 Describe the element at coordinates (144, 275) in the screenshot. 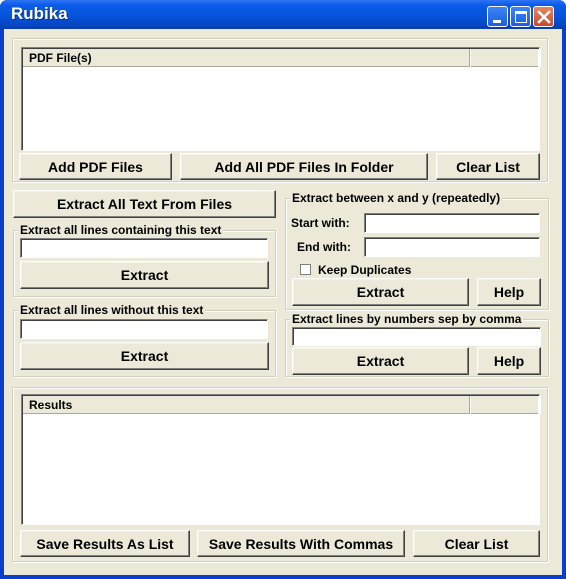

I see `extract-containing-button: Extract` at that location.